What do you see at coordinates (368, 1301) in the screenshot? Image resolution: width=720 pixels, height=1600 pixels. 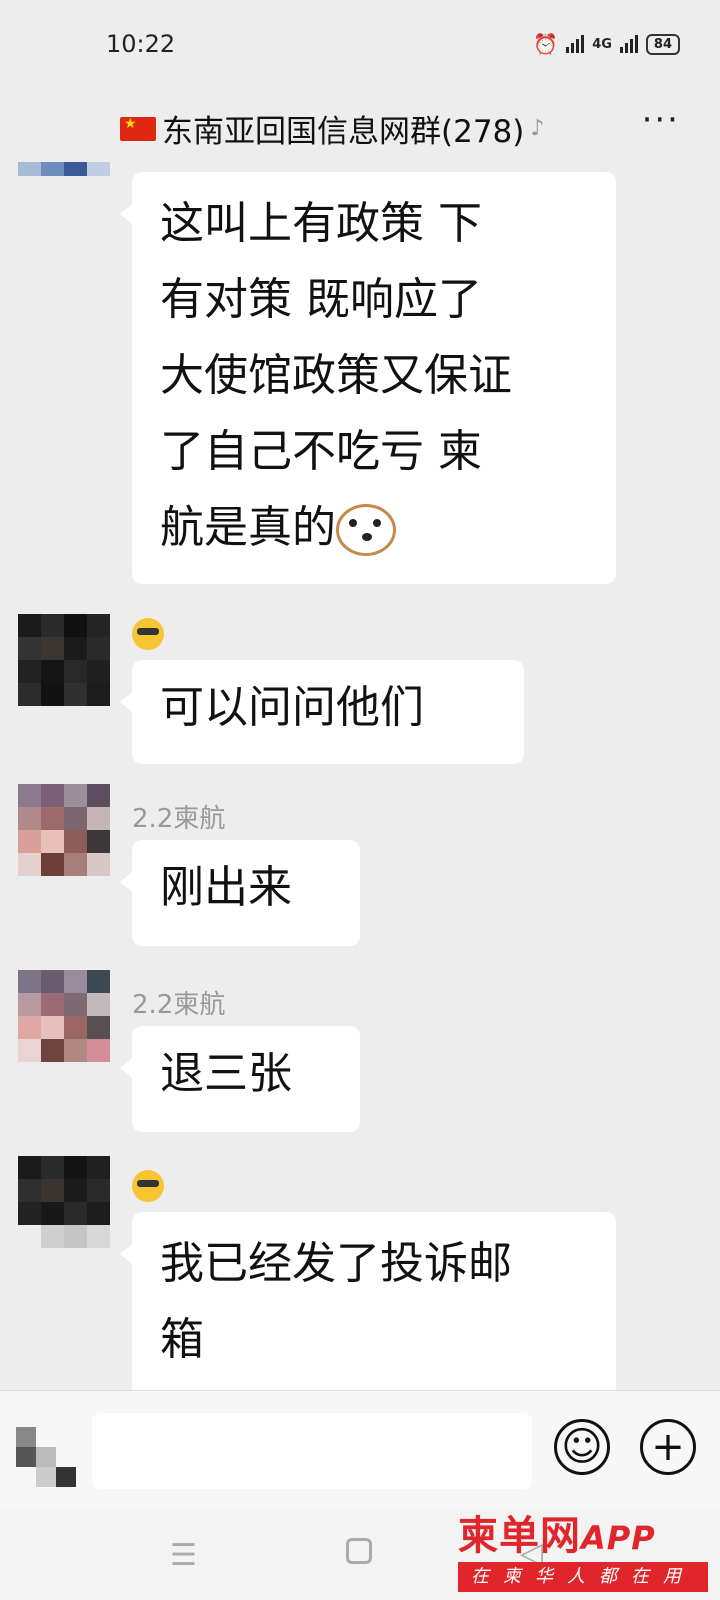 I see `message-bubble: 我已经发了投诉邮 箱` at bounding box center [368, 1301].